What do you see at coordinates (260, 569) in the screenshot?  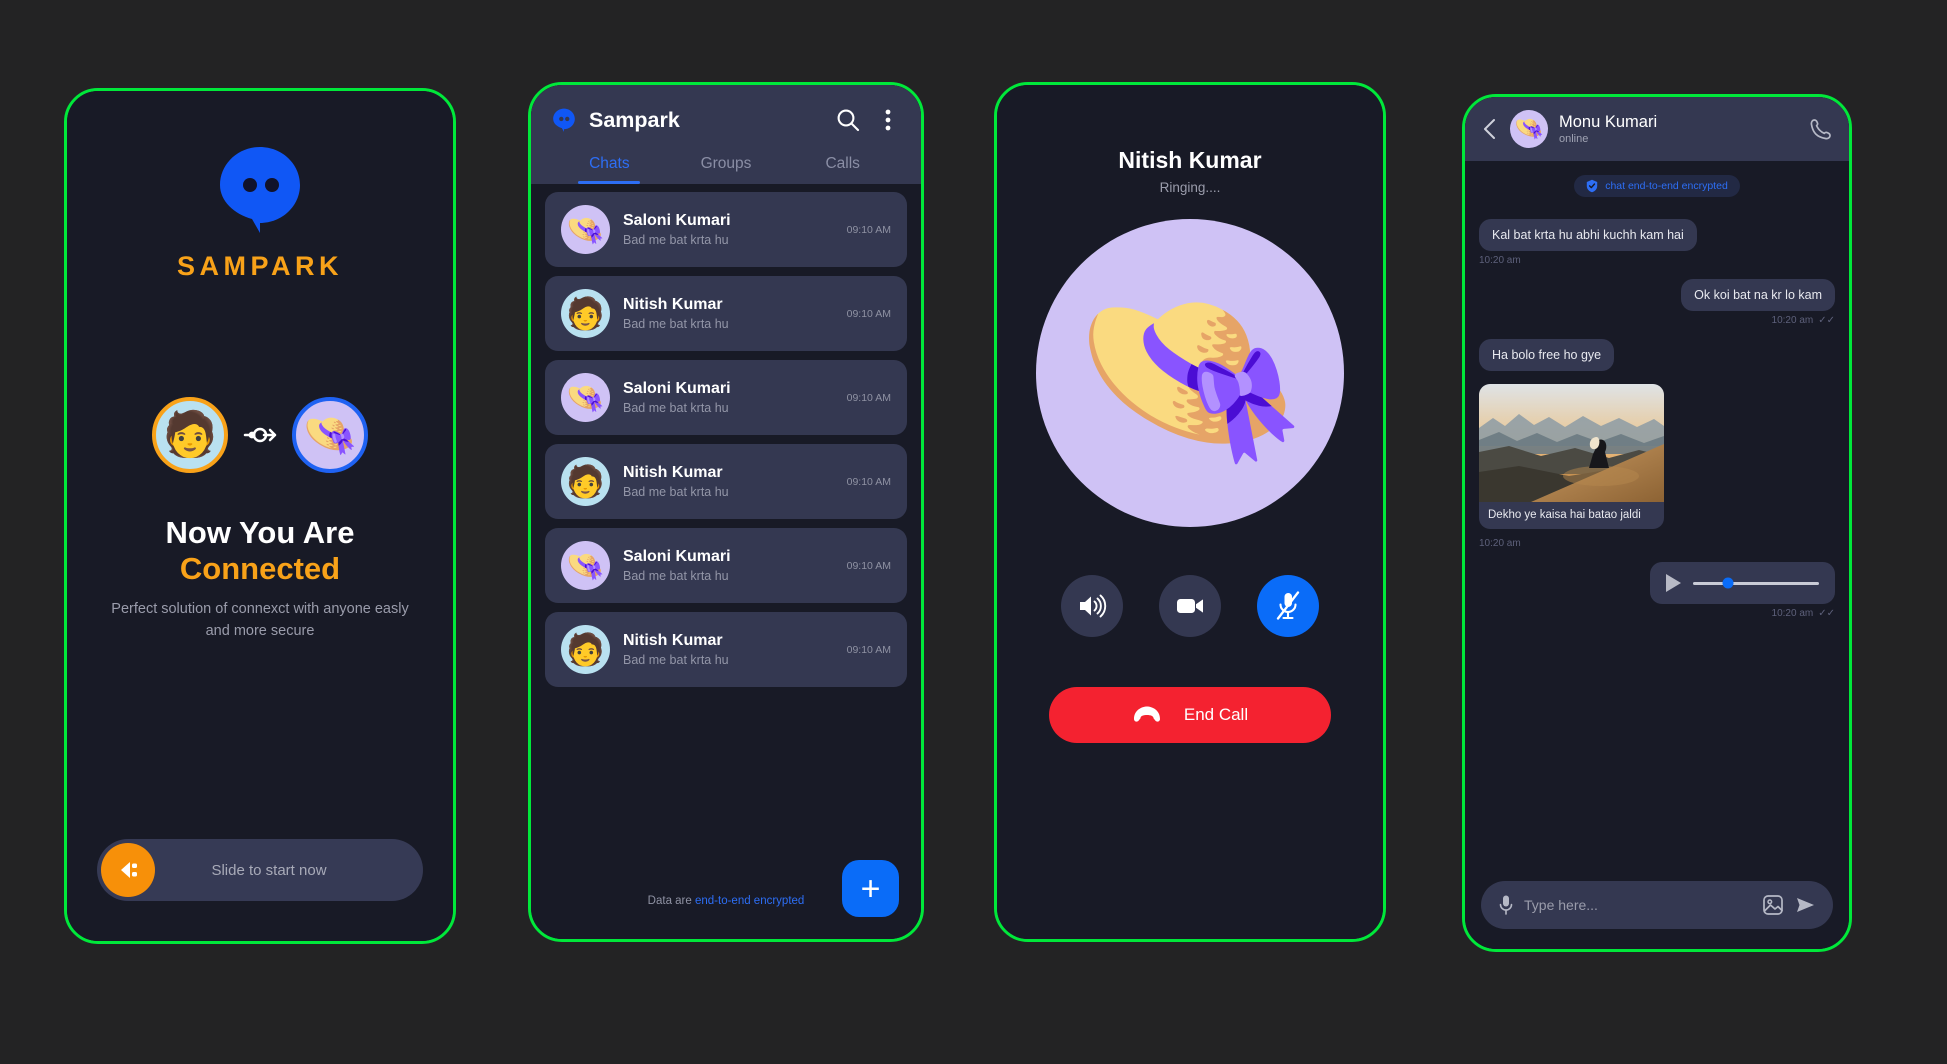 I see `headline-line-2: Connected` at bounding box center [260, 569].